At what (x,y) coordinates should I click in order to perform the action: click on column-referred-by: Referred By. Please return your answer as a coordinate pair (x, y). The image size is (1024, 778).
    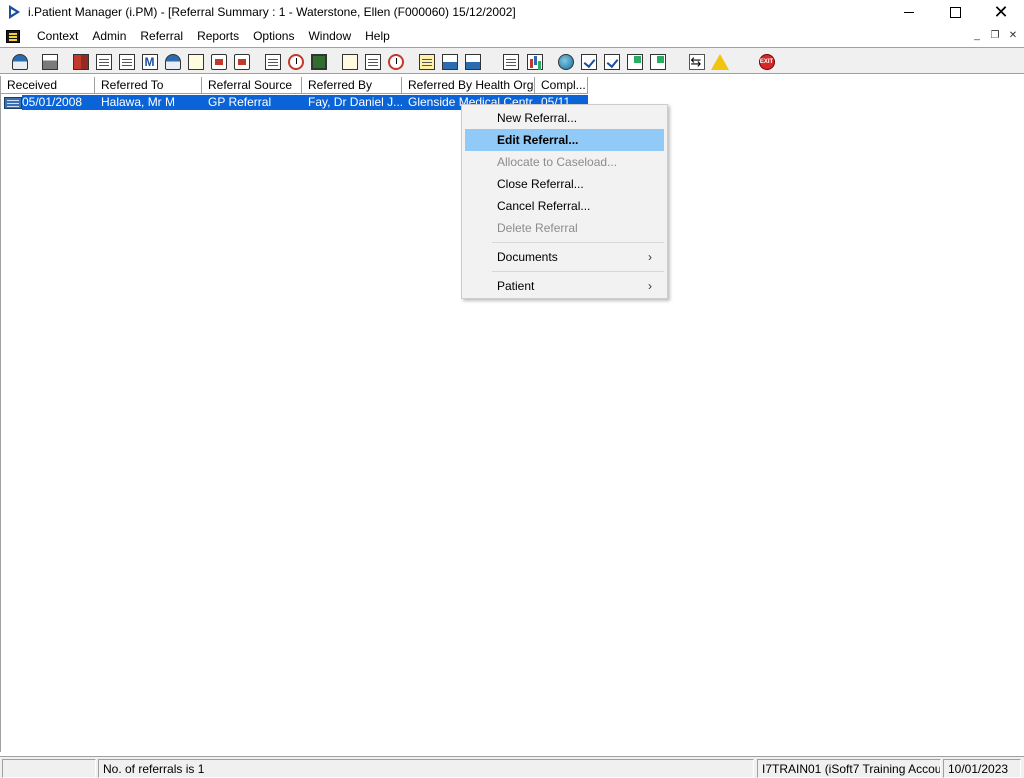
    Looking at the image, I should click on (352, 85).